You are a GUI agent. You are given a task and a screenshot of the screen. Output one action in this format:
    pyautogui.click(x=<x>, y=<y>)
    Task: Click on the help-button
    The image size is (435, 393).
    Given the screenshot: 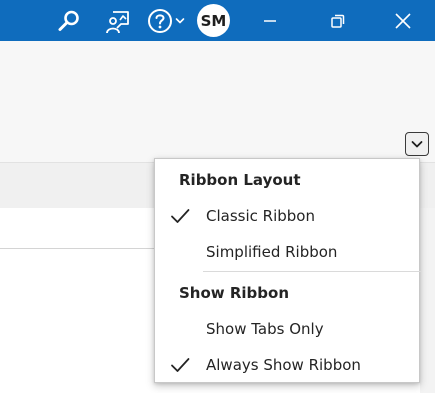 What is the action you would take?
    pyautogui.click(x=165, y=20)
    